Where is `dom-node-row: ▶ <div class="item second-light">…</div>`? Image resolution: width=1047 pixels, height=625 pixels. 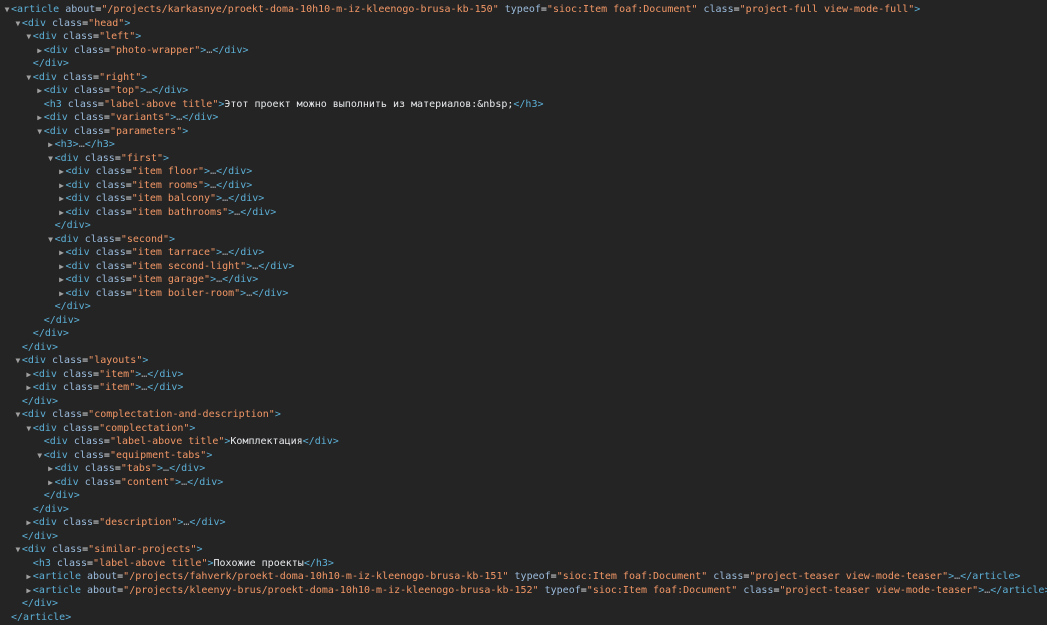
dom-node-row: ▶ <div class="item second-light">…</div> is located at coordinates (523, 267).